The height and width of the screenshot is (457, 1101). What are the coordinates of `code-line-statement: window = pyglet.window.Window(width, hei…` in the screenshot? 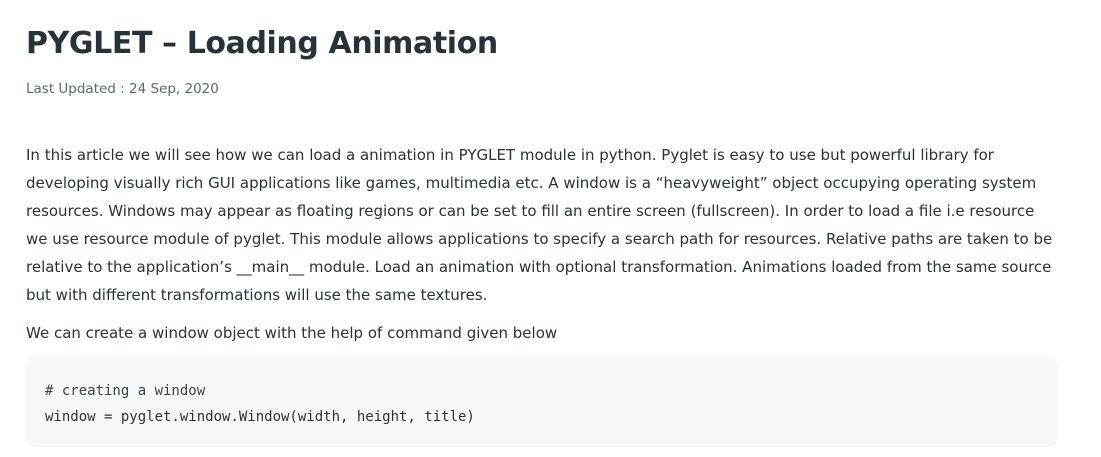 It's located at (260, 417).